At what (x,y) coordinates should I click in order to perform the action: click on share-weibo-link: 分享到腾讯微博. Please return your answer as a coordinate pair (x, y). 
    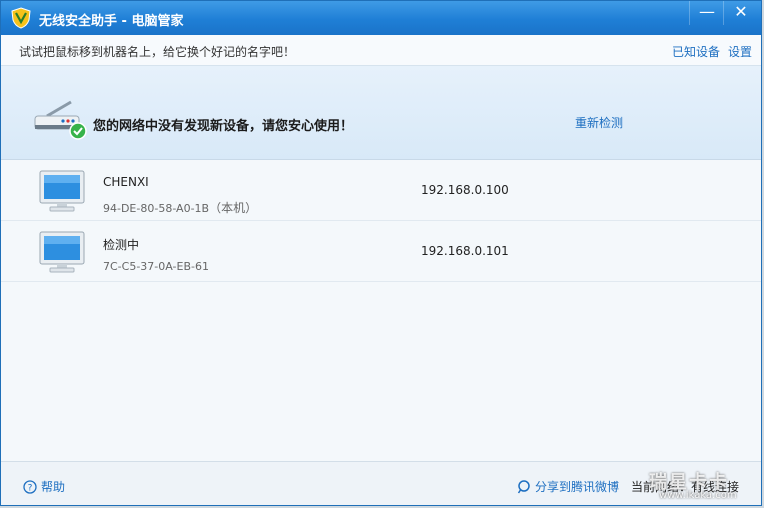
    Looking at the image, I should click on (568, 486).